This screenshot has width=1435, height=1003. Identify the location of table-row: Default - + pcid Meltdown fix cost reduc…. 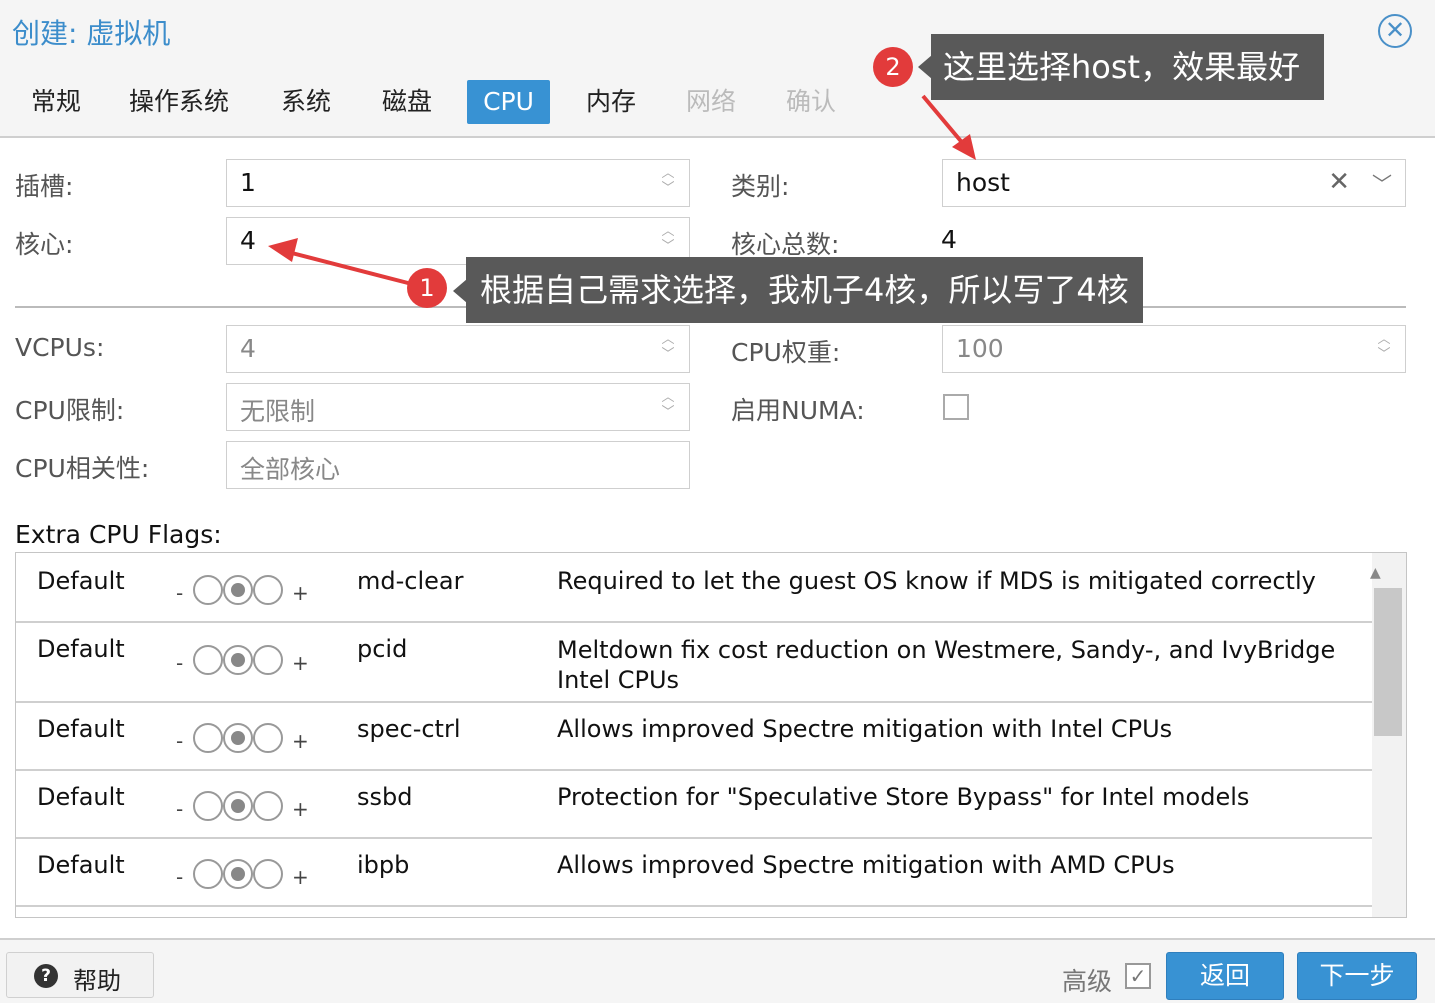
(694, 663).